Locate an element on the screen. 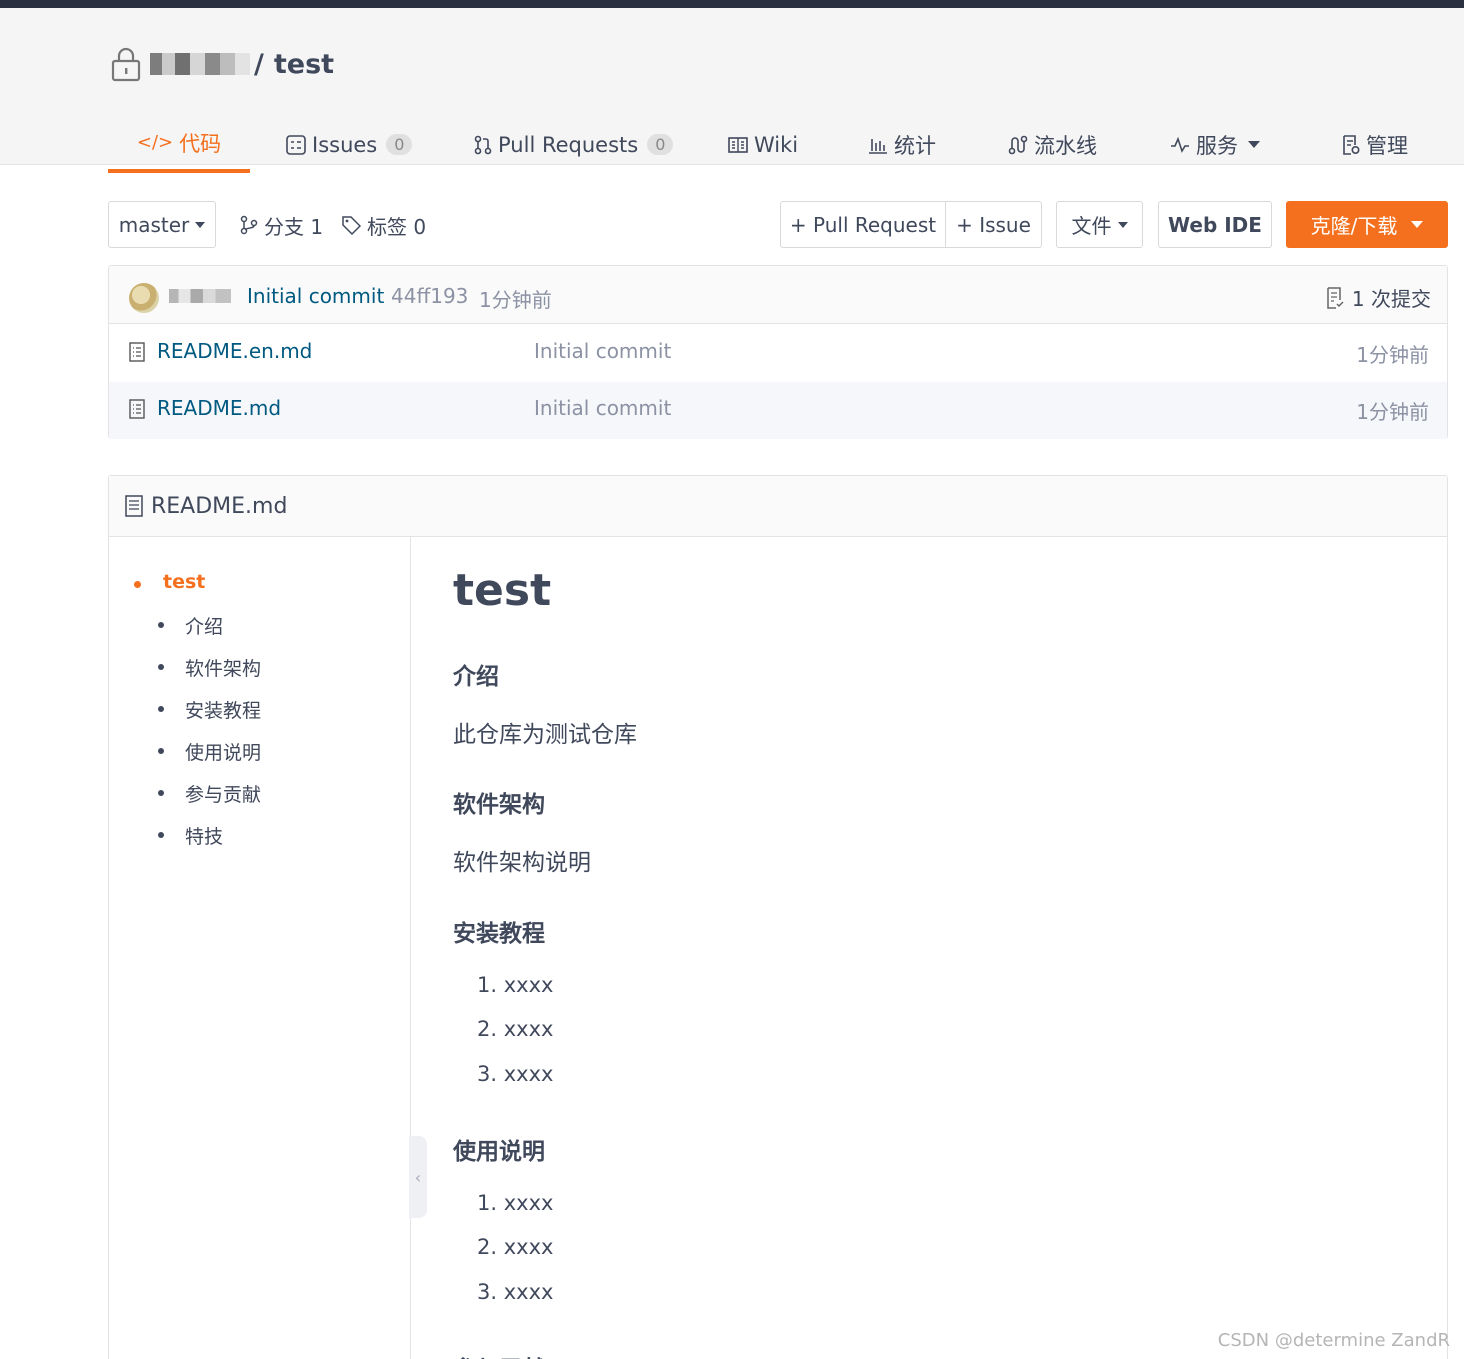  commit-author is located at coordinates (200, 296).